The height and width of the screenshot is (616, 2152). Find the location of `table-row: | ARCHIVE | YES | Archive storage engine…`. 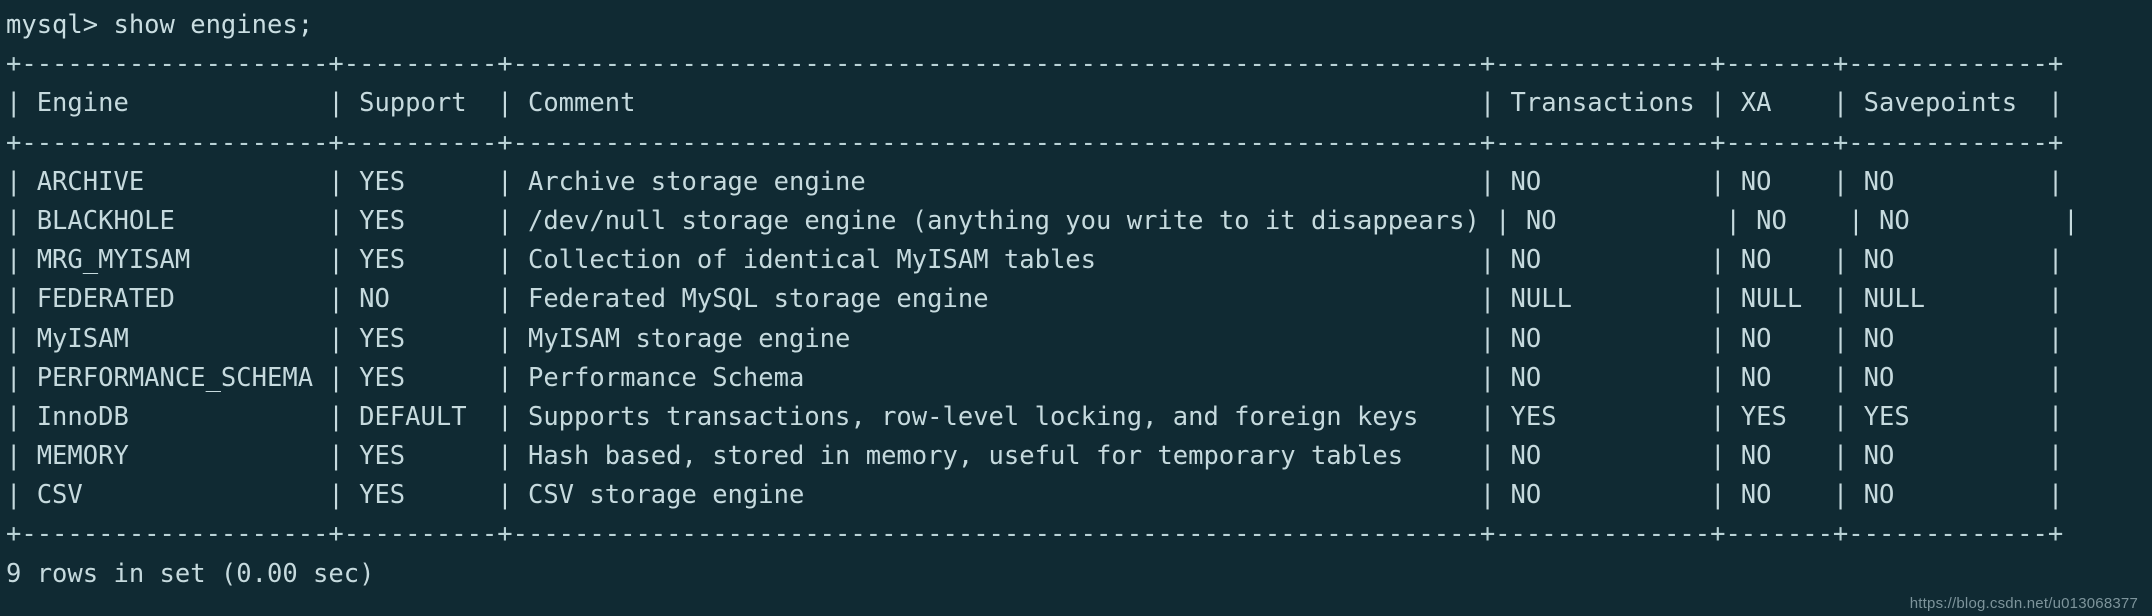

table-row: | ARCHIVE | YES | Archive storage engine… is located at coordinates (1035, 181).